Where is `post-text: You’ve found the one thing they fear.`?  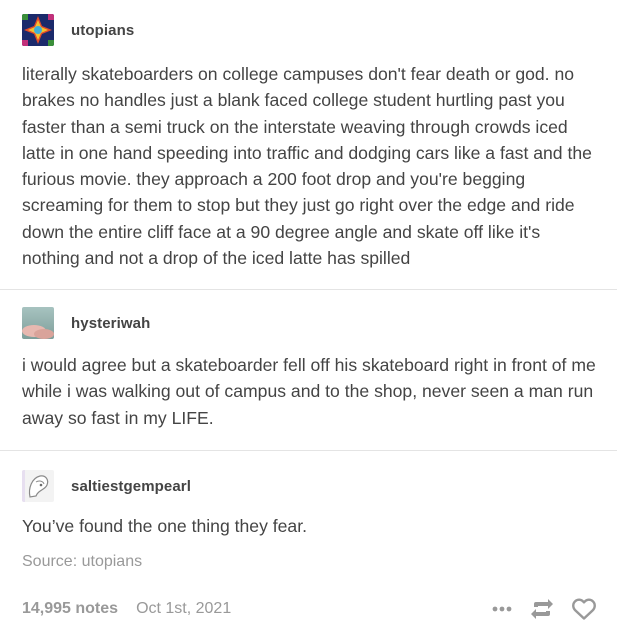
post-text: You’ve found the one thing they fear. is located at coordinates (164, 526).